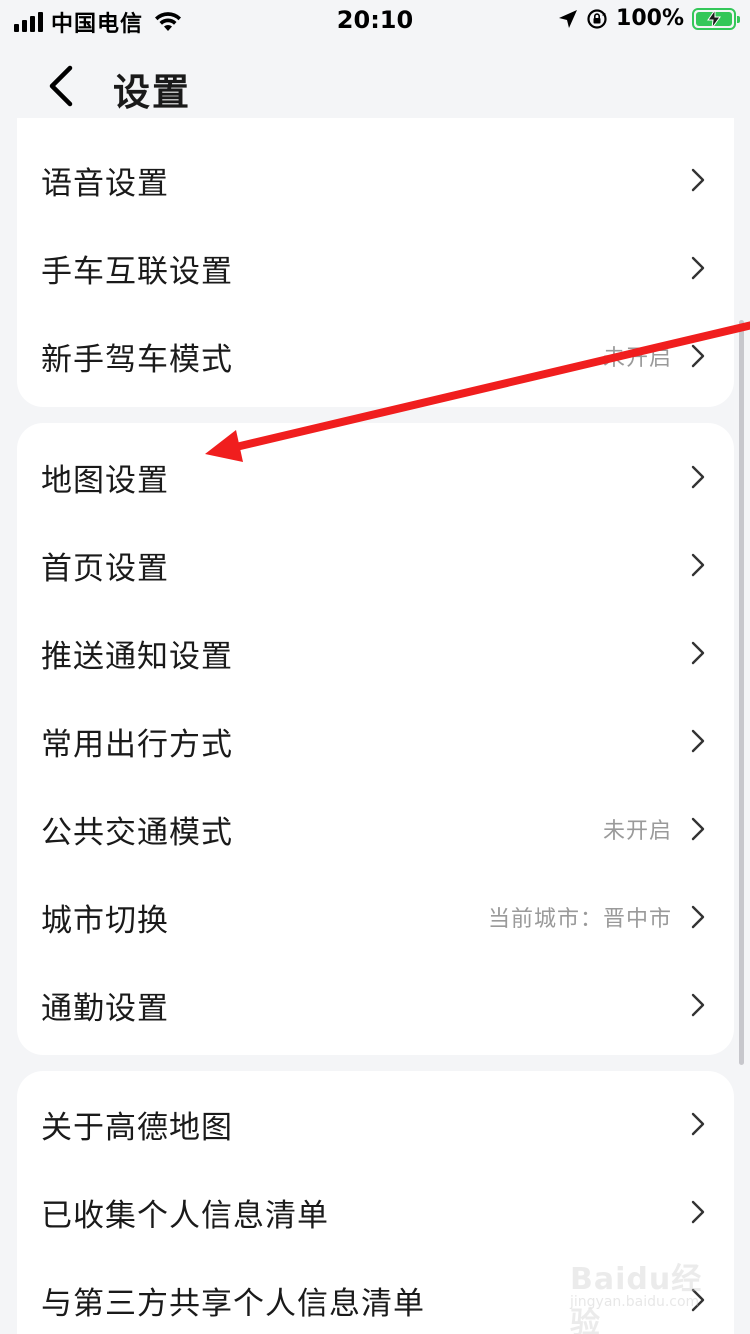 Image resolution: width=750 pixels, height=1334 pixels. What do you see at coordinates (137, 832) in the screenshot?
I see `item-label: 公共交通模式` at bounding box center [137, 832].